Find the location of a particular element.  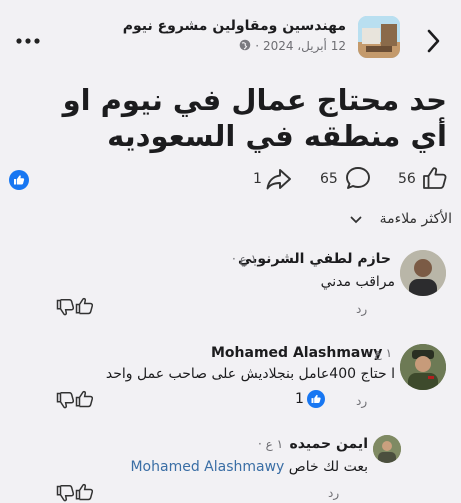

share-count: 1 is located at coordinates (257, 179).